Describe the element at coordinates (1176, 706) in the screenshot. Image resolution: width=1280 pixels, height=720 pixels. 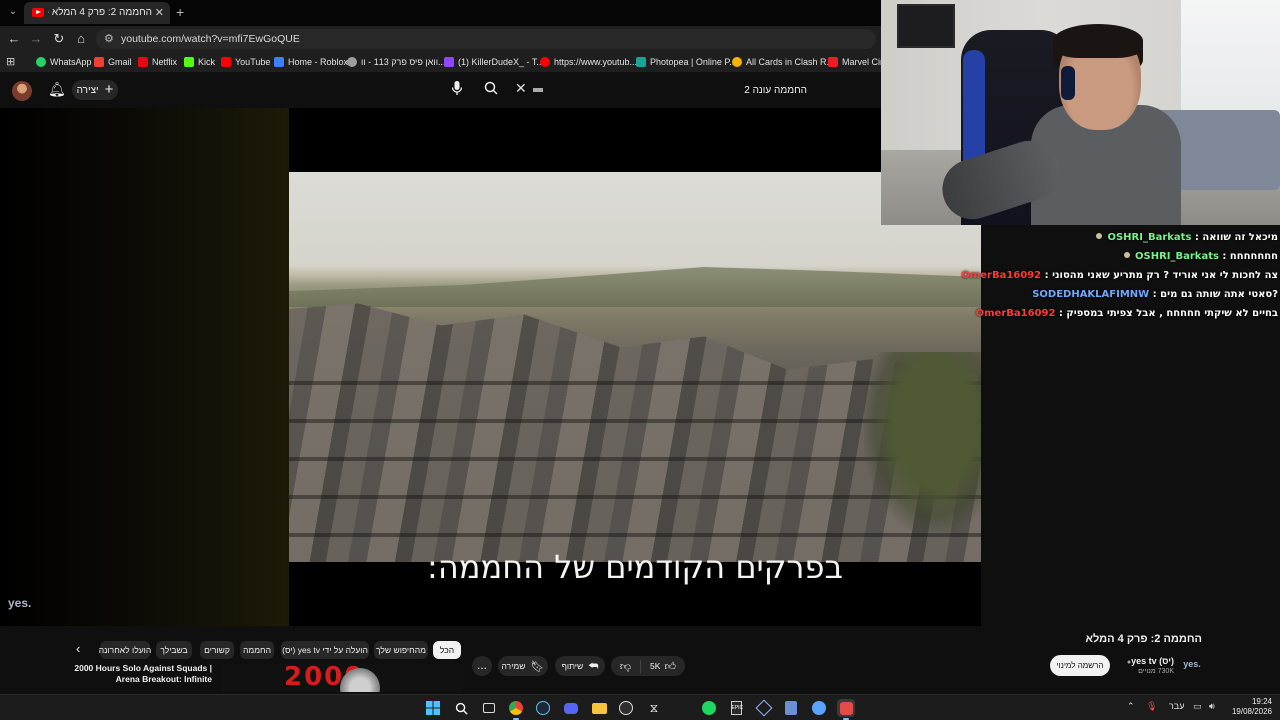
I see `language-indicator: עבר` at that location.